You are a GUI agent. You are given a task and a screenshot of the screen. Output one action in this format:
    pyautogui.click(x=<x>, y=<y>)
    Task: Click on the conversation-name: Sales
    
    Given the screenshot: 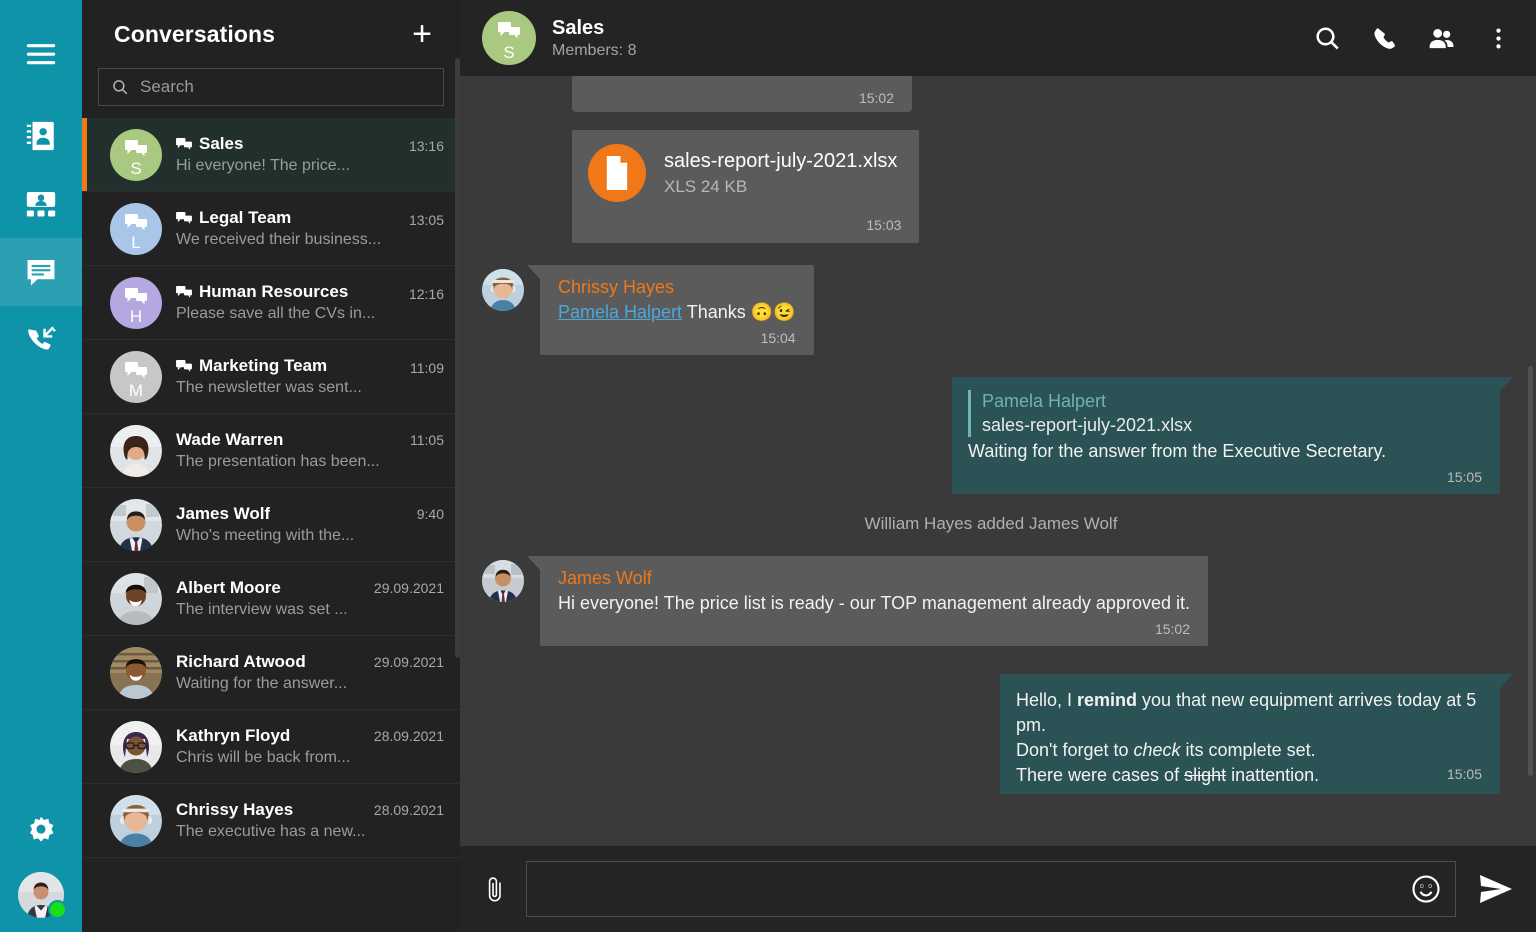 What is the action you would take?
    pyautogui.click(x=209, y=144)
    